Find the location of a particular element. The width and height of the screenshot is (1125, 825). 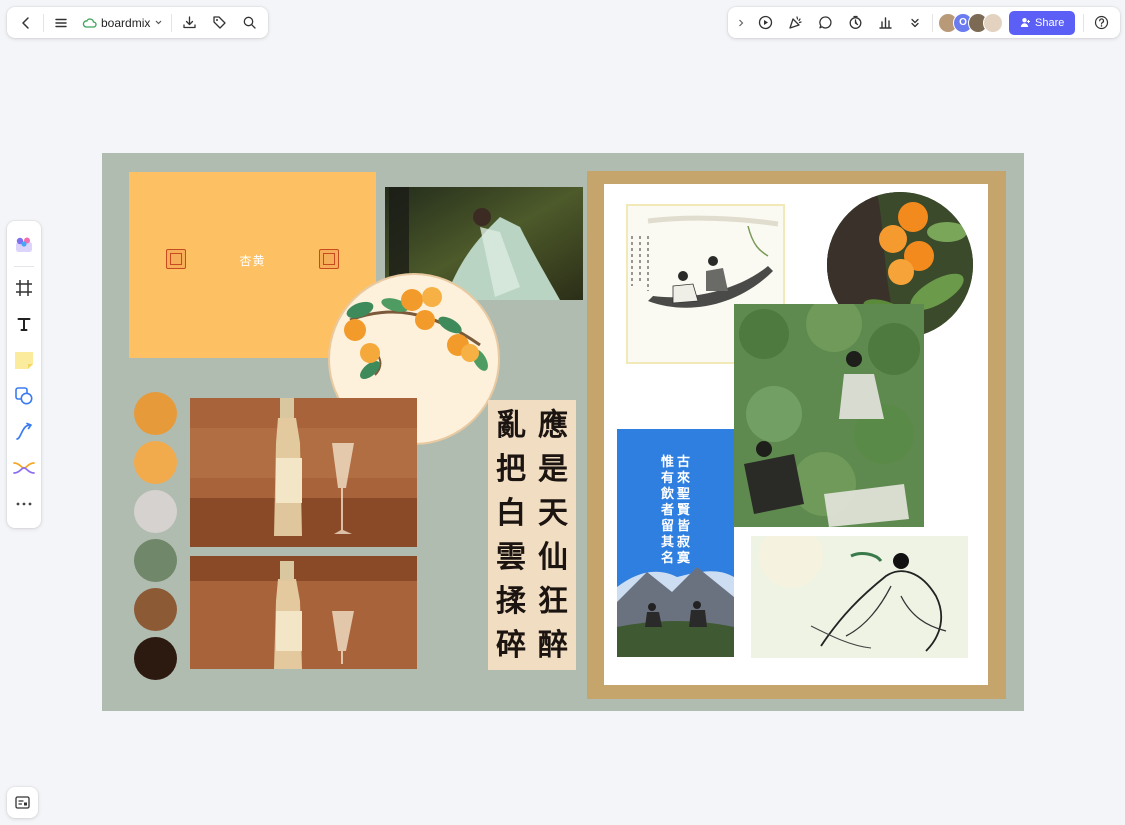

avatar-initial: O is located at coordinates (963, 22).